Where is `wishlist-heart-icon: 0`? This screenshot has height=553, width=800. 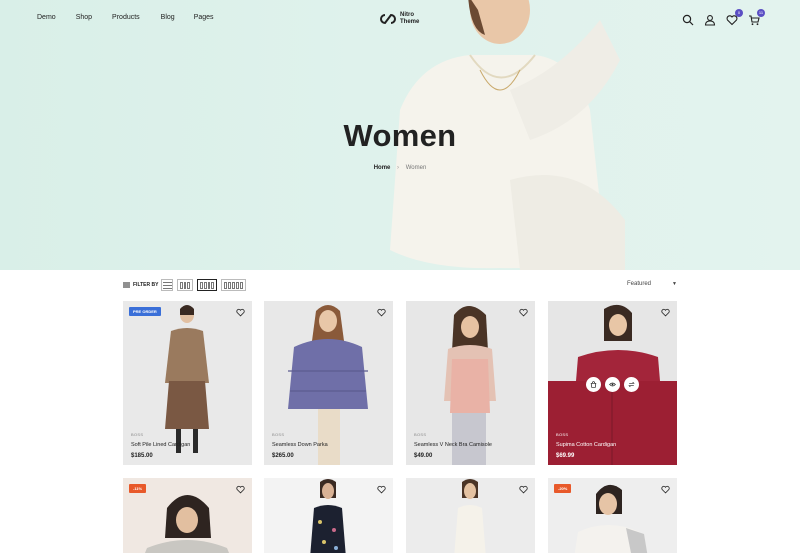 wishlist-heart-icon: 0 is located at coordinates (734, 17).